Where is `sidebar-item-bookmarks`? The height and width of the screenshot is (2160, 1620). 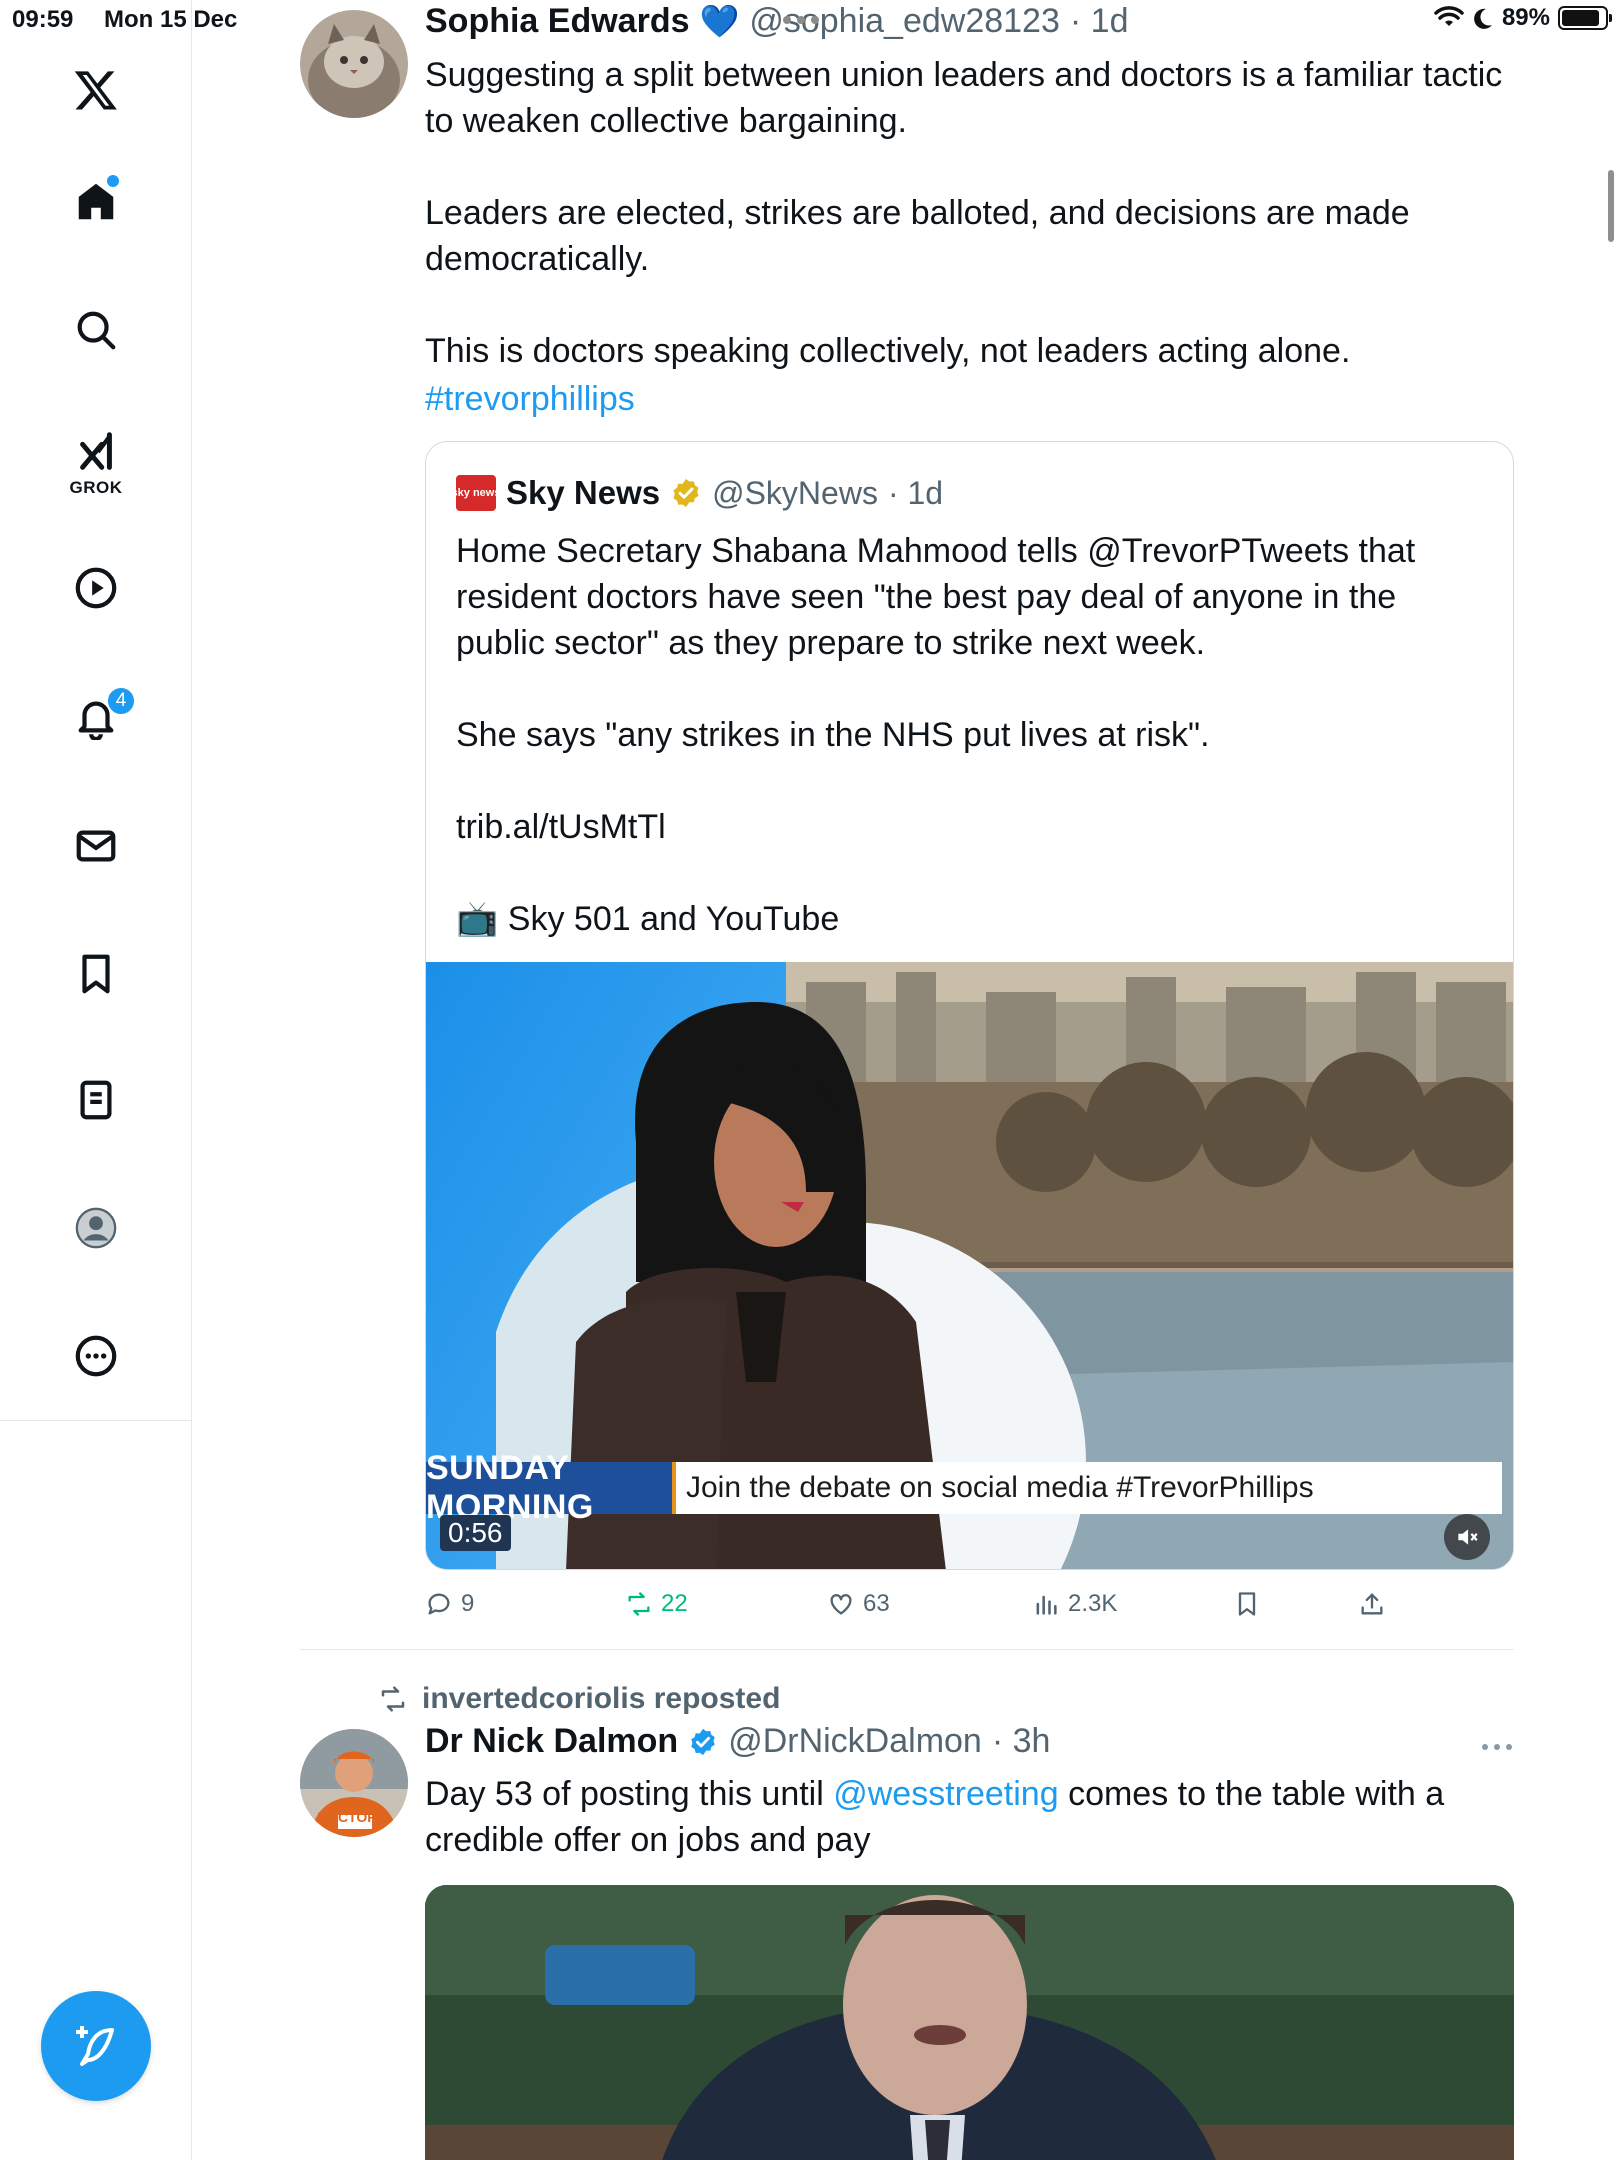
sidebar-item-bookmarks is located at coordinates (96, 974).